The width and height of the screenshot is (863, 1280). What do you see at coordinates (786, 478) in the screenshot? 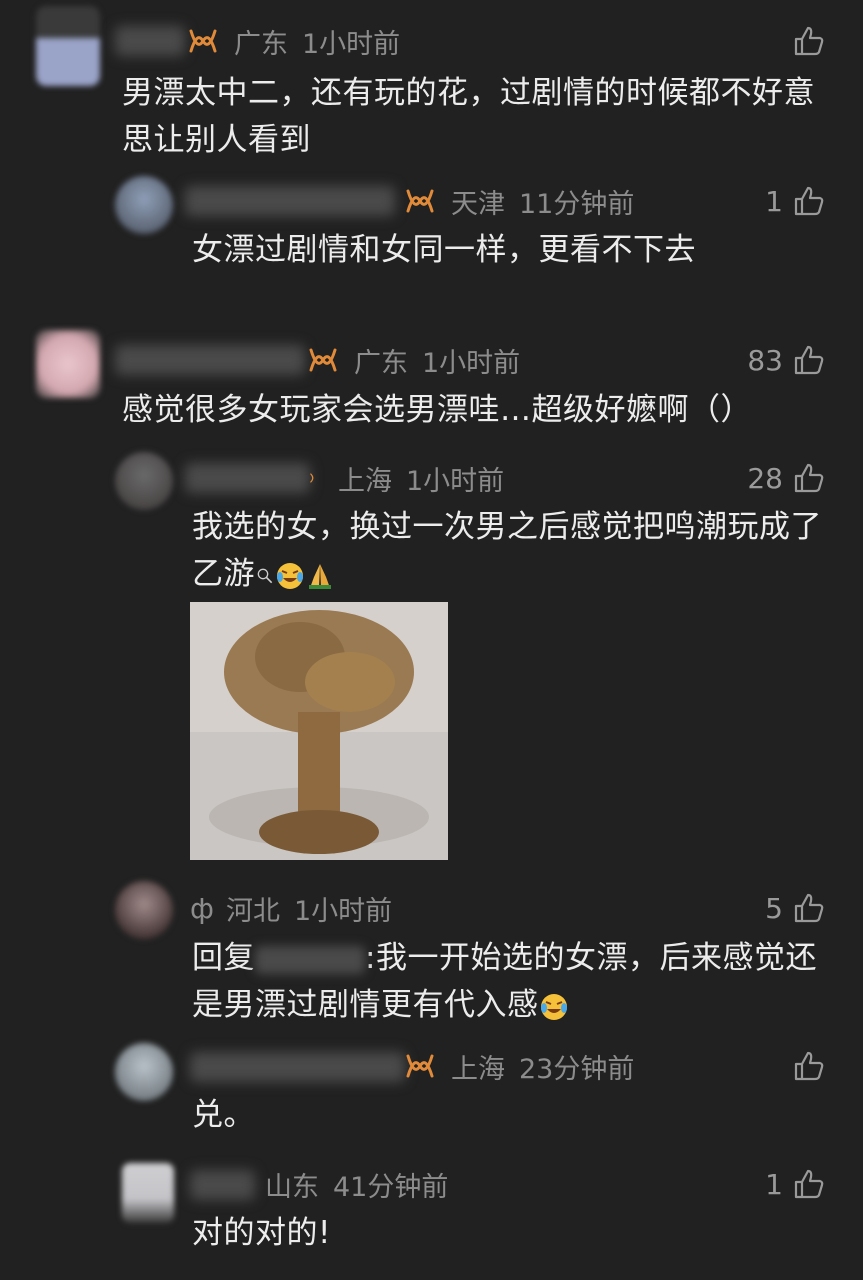
I see `like-button: 28` at bounding box center [786, 478].